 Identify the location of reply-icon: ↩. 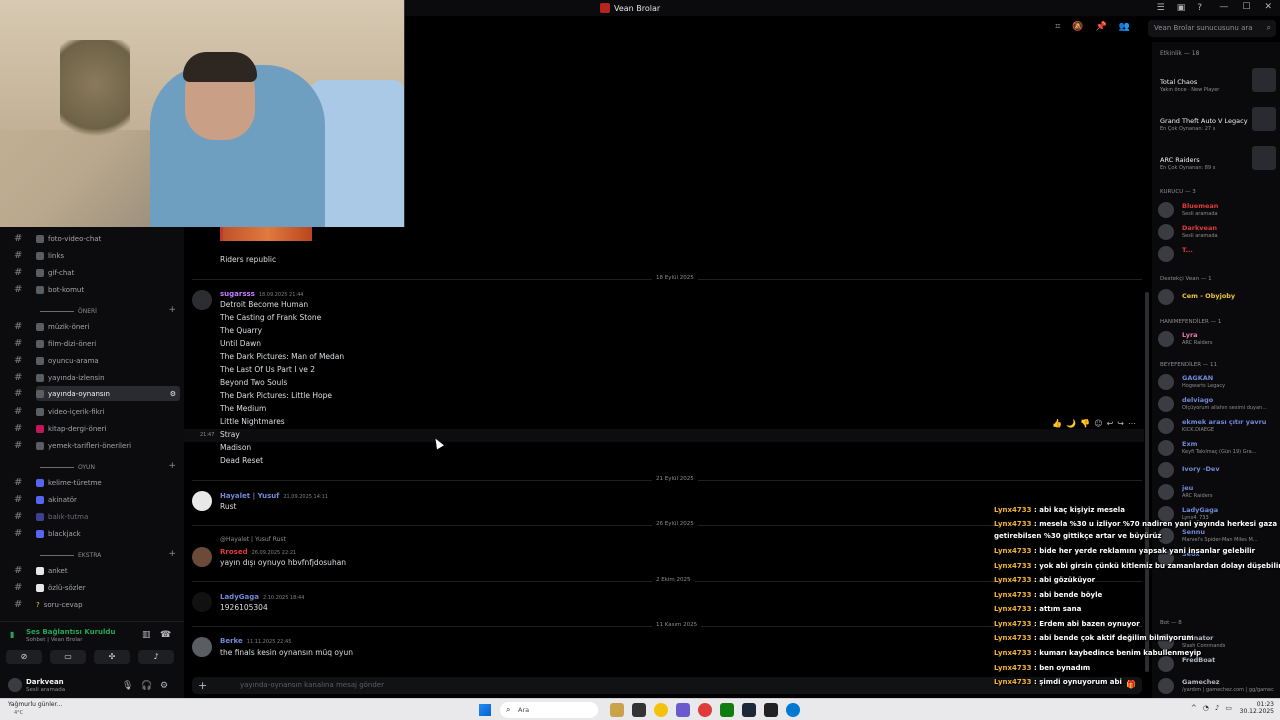
(1110, 423).